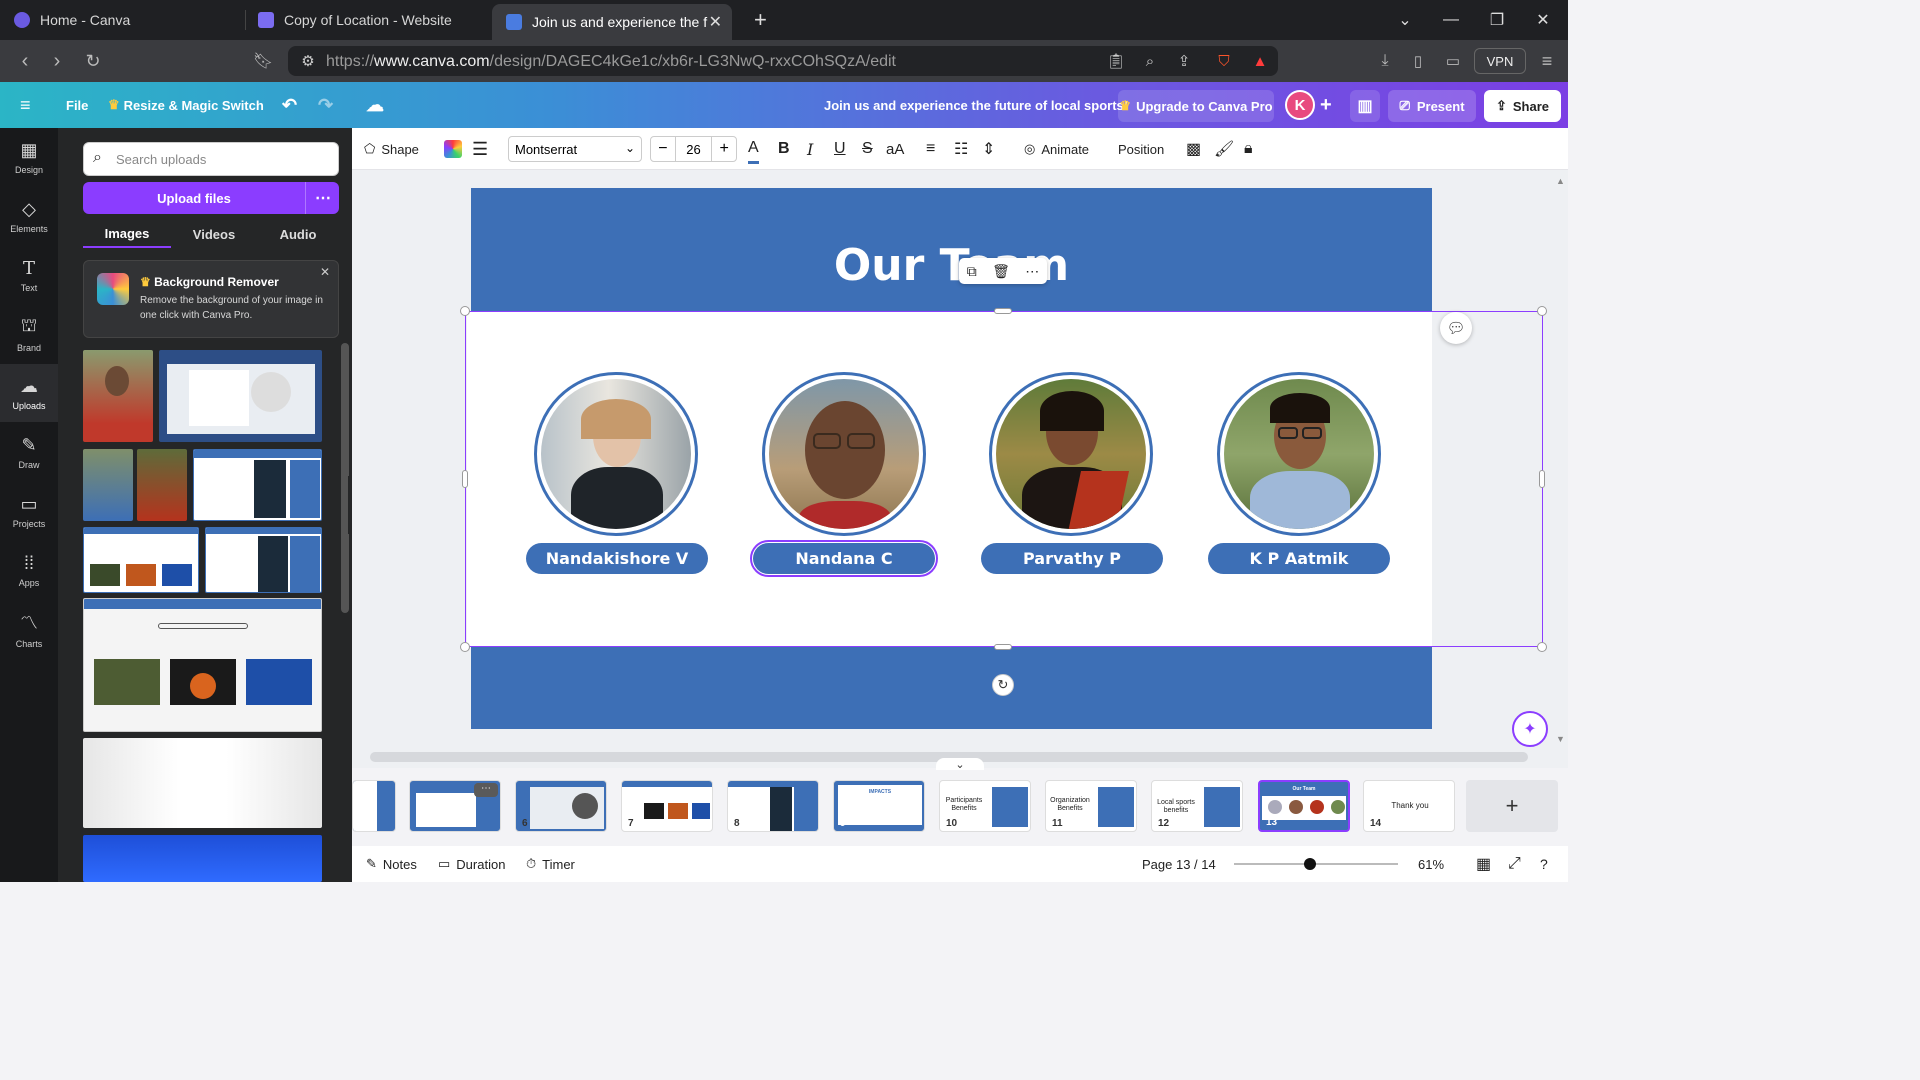  What do you see at coordinates (367, 20) in the screenshot?
I see `browser-tab-location: Copy of Location - Website` at bounding box center [367, 20].